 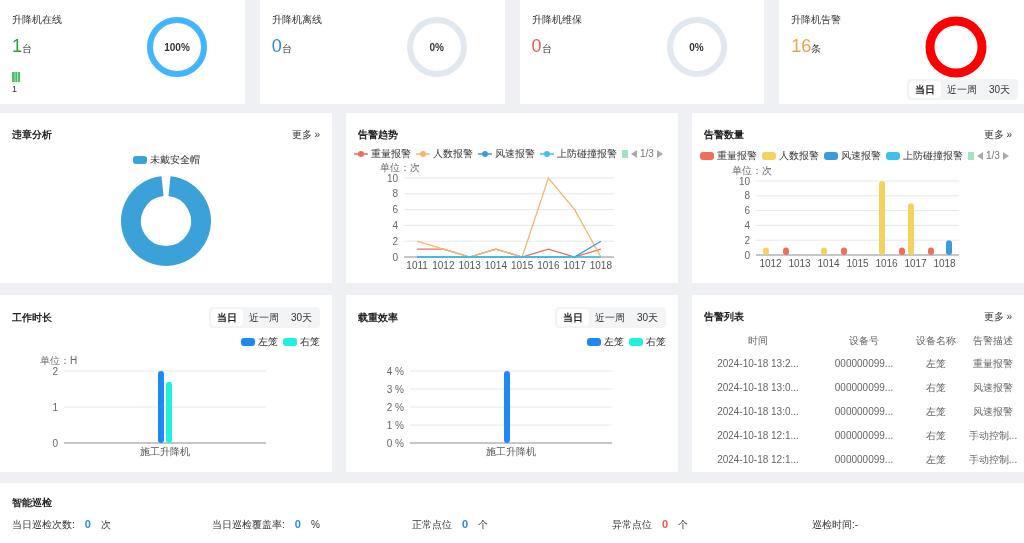 I want to click on axis-tick-label: 0 %, so click(x=395, y=443).